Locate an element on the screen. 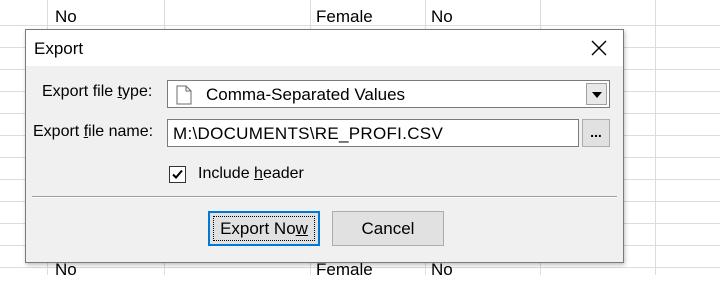  file-type-value: Comma-Separated Values is located at coordinates (306, 94).